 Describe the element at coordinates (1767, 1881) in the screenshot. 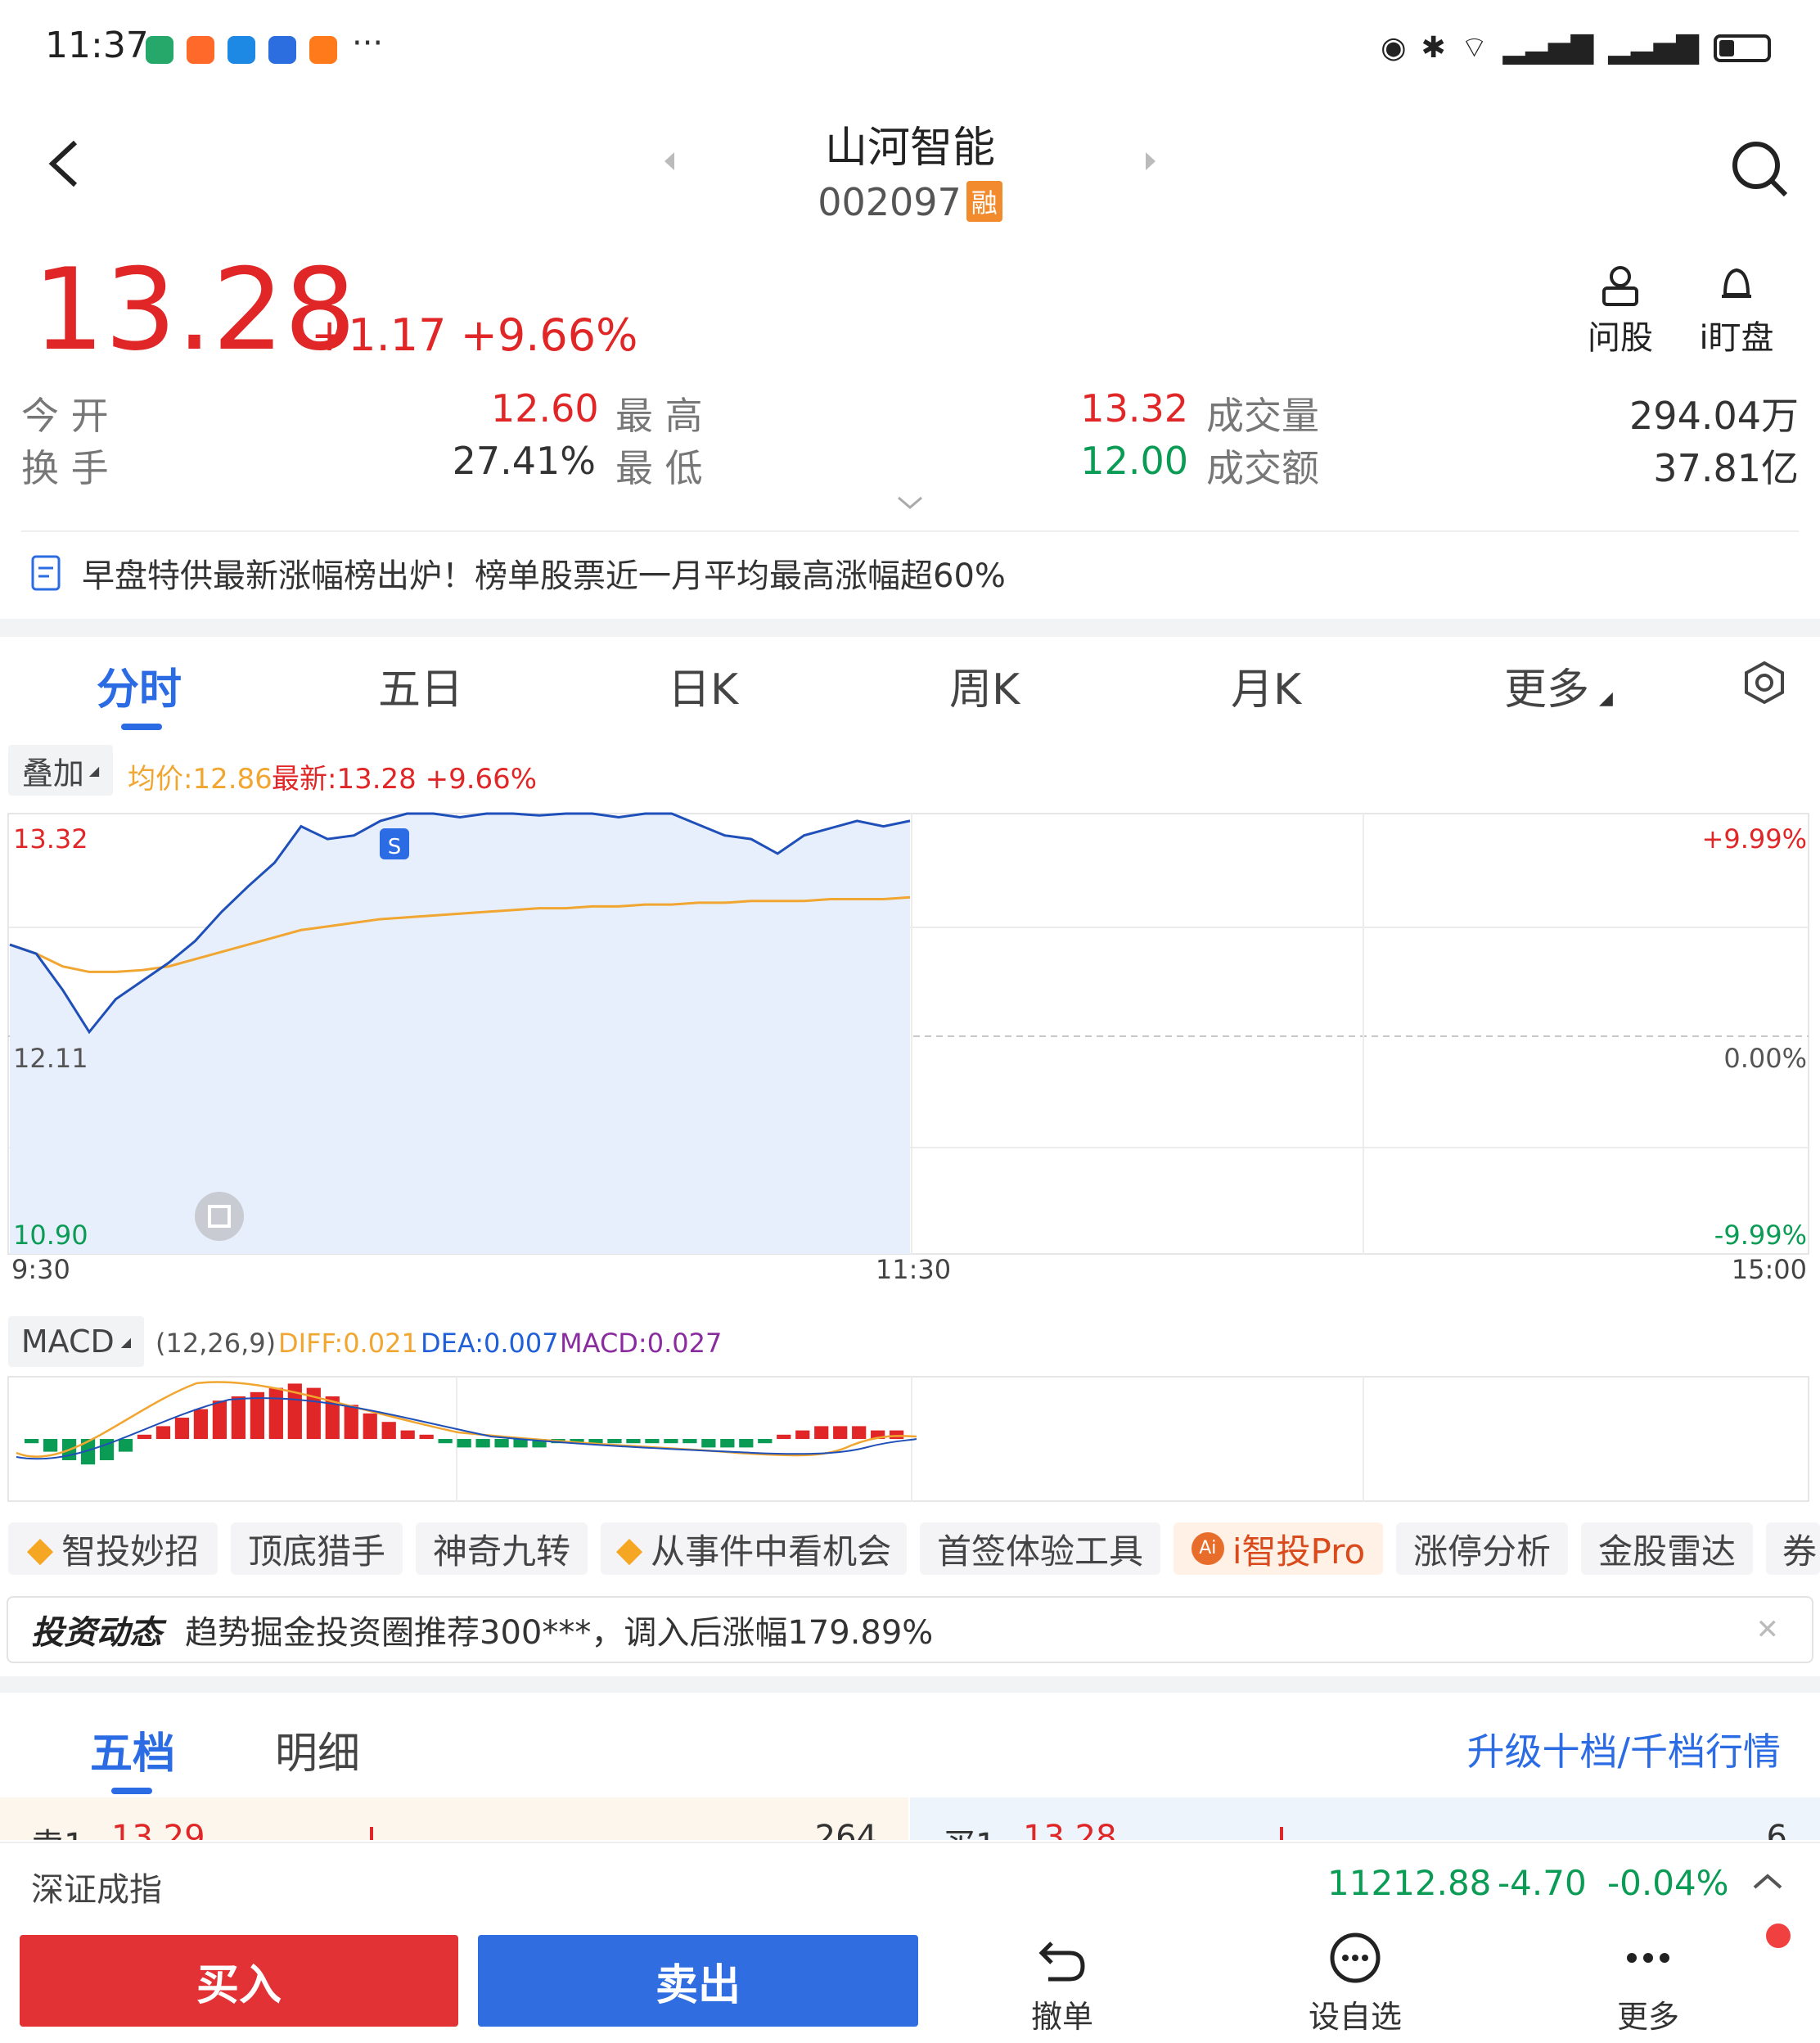

I see `chevron-up-icon` at that location.